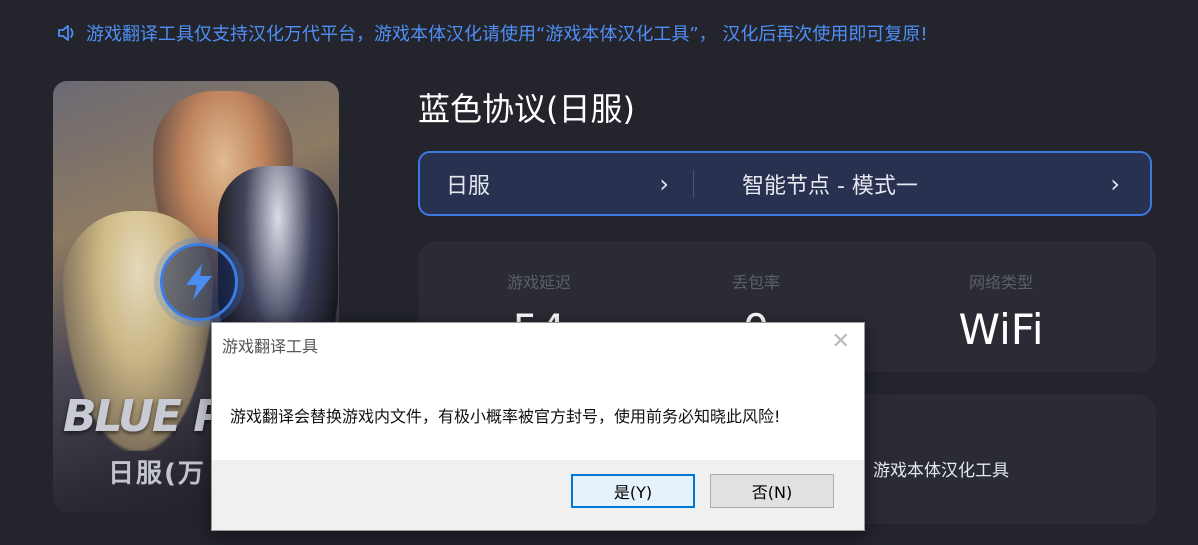  I want to click on stat-caption: 游戏延迟, so click(538, 282).